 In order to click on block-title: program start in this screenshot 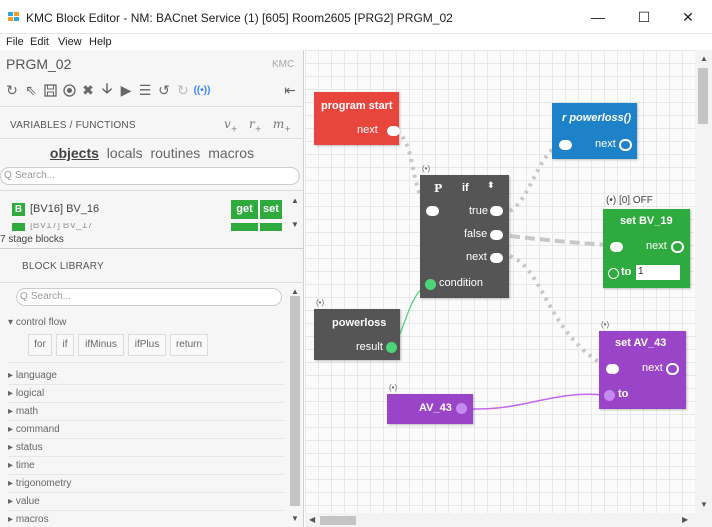, I will do `click(357, 106)`.